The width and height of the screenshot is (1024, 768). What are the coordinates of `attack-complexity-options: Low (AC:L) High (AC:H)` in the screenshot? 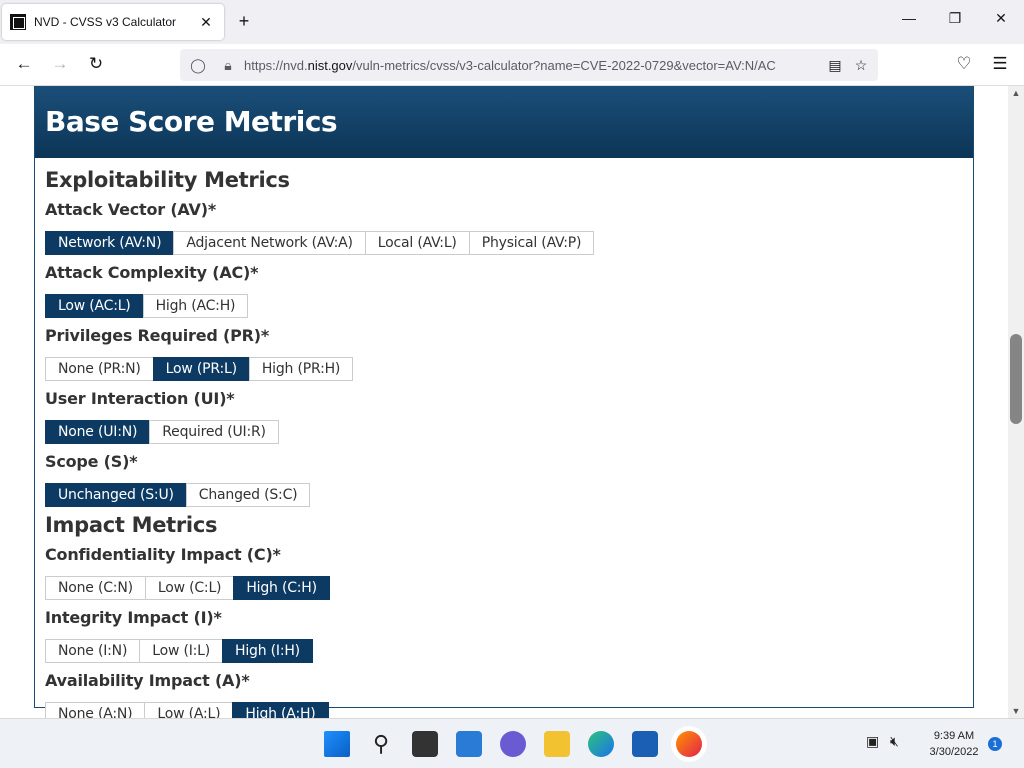 It's located at (504, 306).